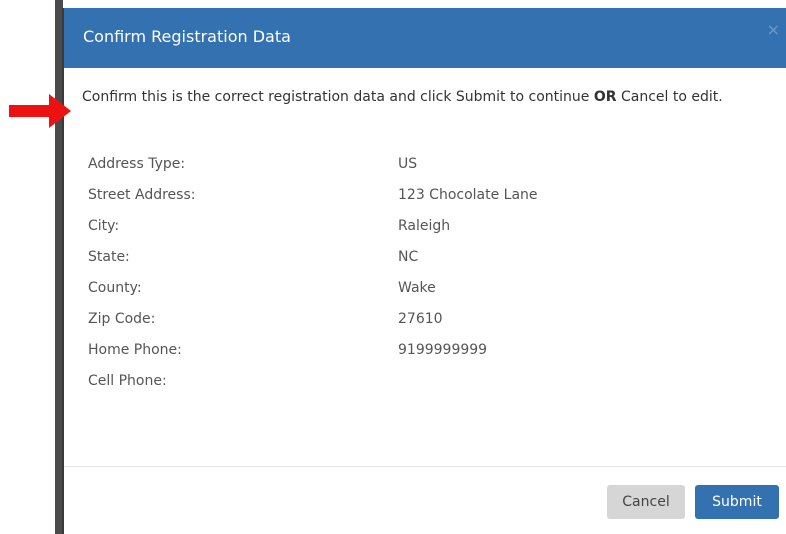 The image size is (786, 534). What do you see at coordinates (137, 164) in the screenshot?
I see `field-label: Address Type:` at bounding box center [137, 164].